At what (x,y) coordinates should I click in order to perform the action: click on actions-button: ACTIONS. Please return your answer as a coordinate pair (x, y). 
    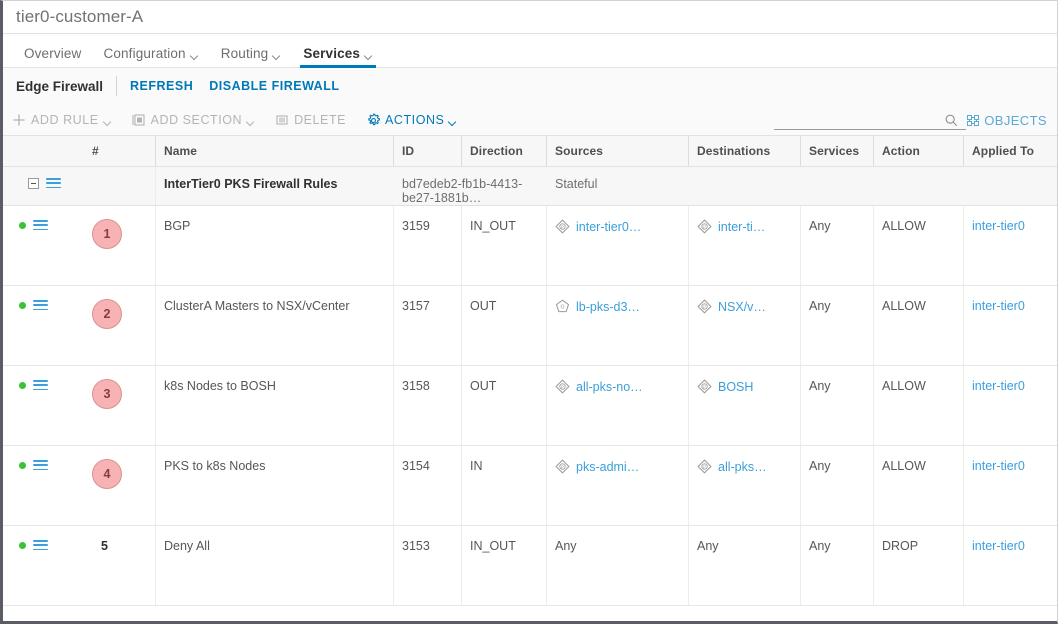
    Looking at the image, I should click on (411, 120).